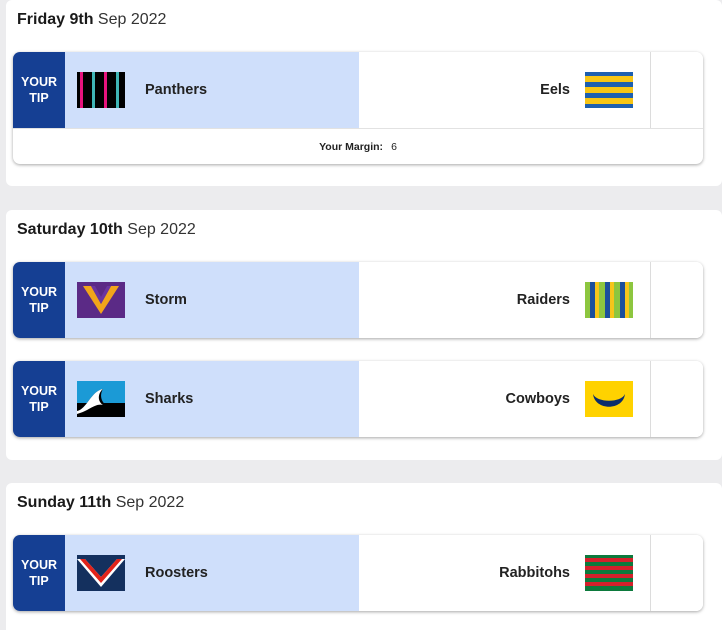  What do you see at coordinates (101, 573) in the screenshot?
I see `roosters-logo-icon` at bounding box center [101, 573].